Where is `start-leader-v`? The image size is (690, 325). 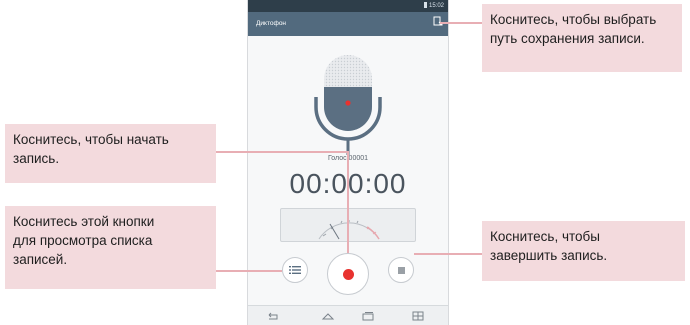 start-leader-v is located at coordinates (348, 191).